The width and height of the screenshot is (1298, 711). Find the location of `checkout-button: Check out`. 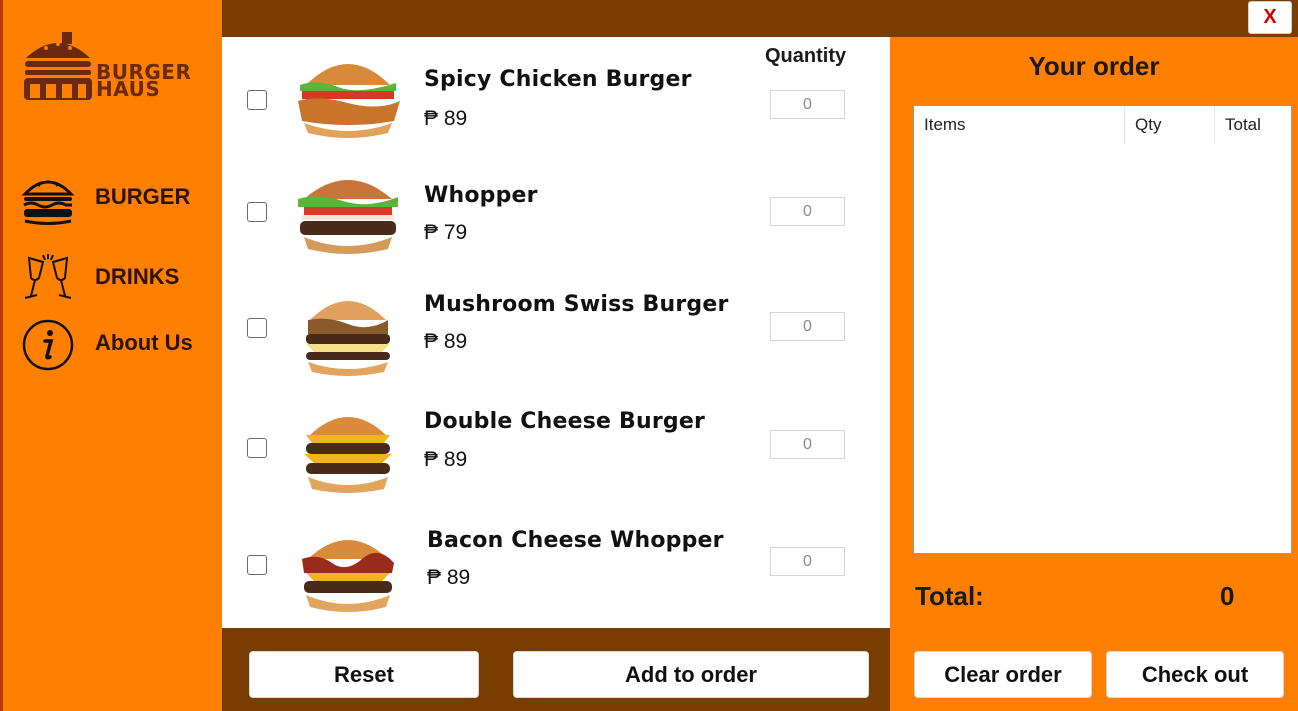

checkout-button: Check out is located at coordinates (1195, 674).